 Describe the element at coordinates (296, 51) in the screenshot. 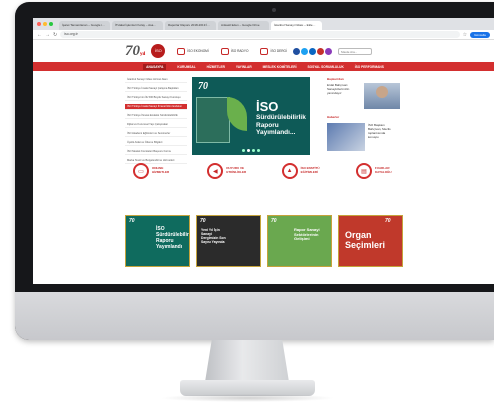

I see `facebook-icon` at that location.